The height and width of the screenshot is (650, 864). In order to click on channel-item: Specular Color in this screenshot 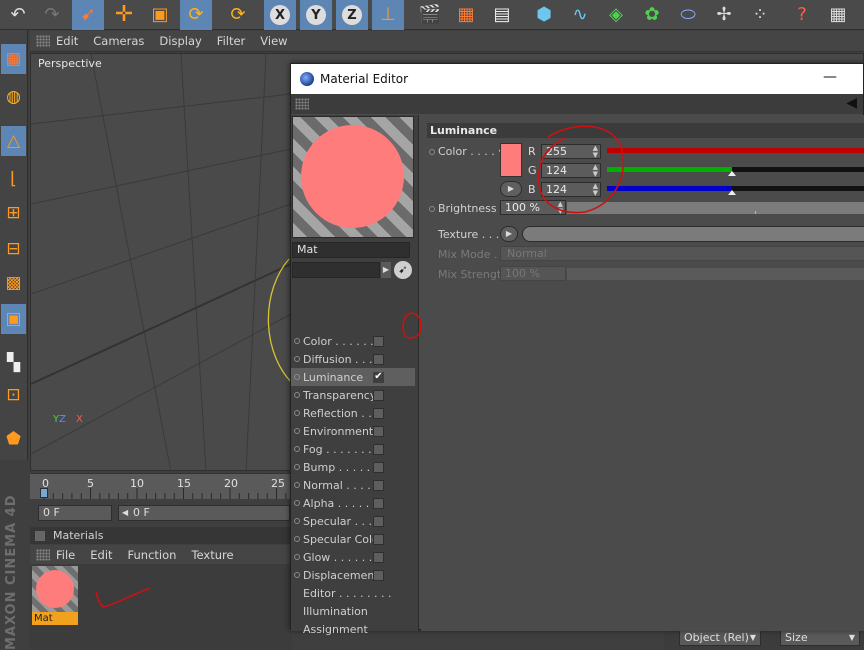, I will do `click(353, 539)`.